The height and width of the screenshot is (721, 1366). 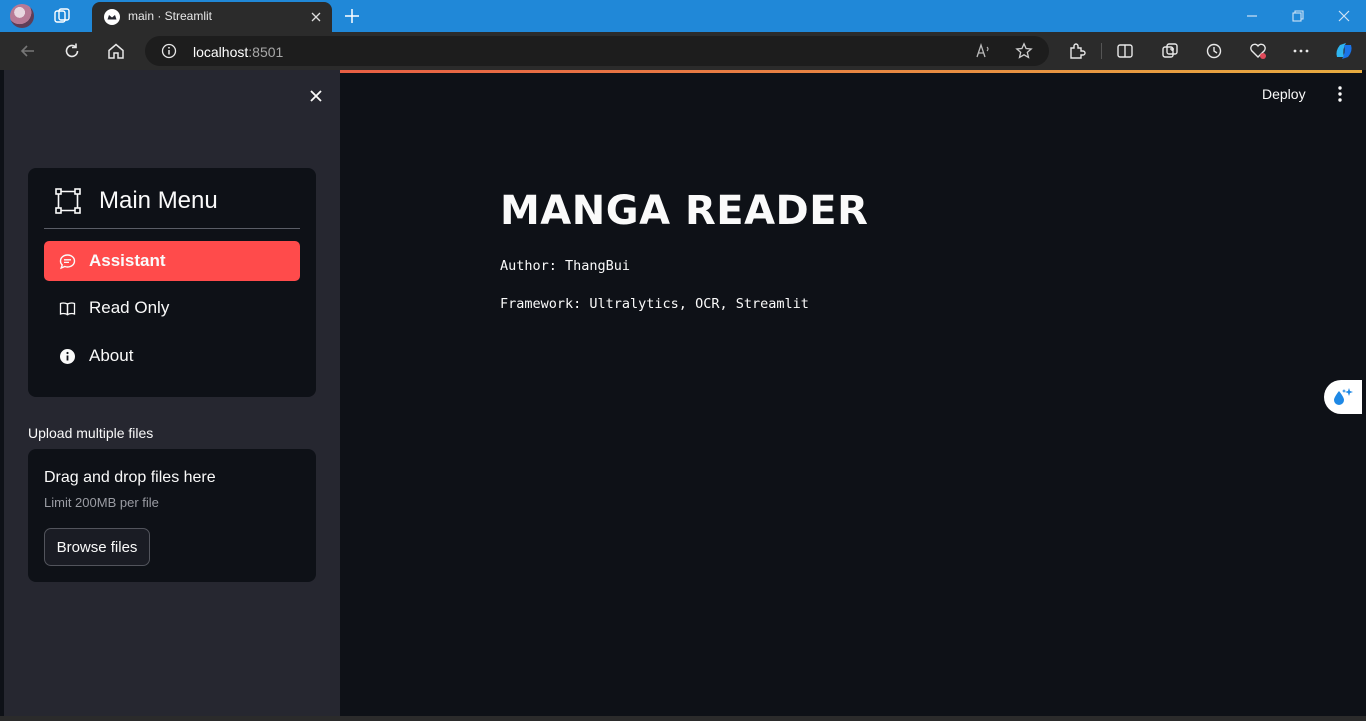 I want to click on copilot-icon, so click(x=1344, y=51).